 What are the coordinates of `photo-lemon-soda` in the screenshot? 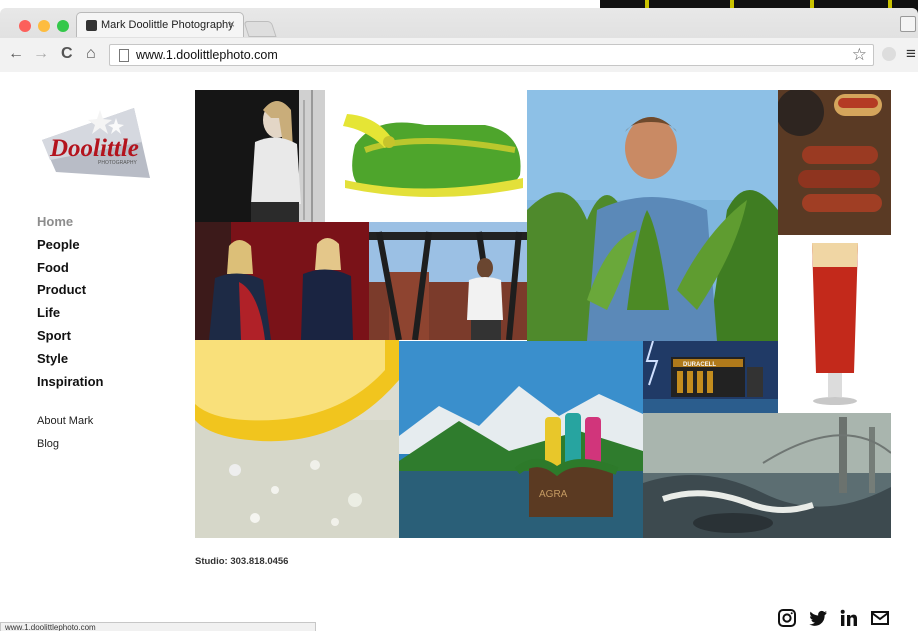 It's located at (297, 439).